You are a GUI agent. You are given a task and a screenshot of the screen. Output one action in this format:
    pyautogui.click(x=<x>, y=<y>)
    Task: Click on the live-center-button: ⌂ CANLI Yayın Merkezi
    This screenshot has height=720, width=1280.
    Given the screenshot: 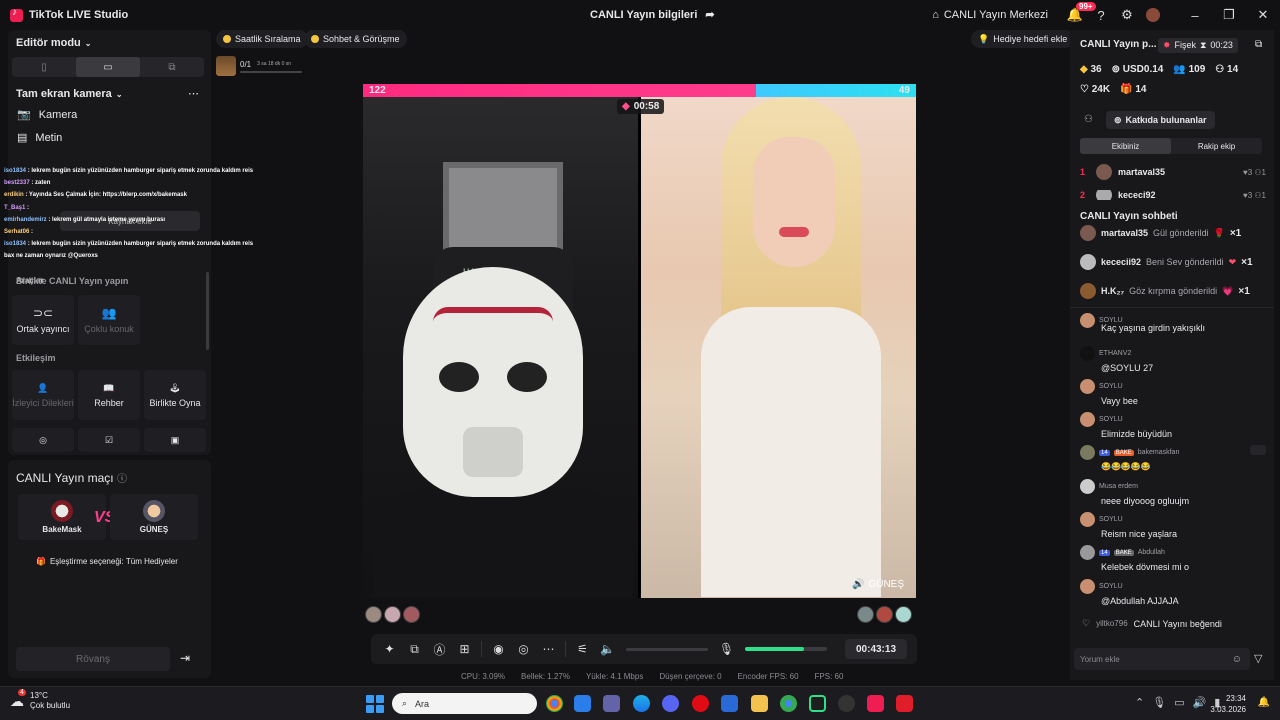 What is the action you would take?
    pyautogui.click(x=990, y=15)
    